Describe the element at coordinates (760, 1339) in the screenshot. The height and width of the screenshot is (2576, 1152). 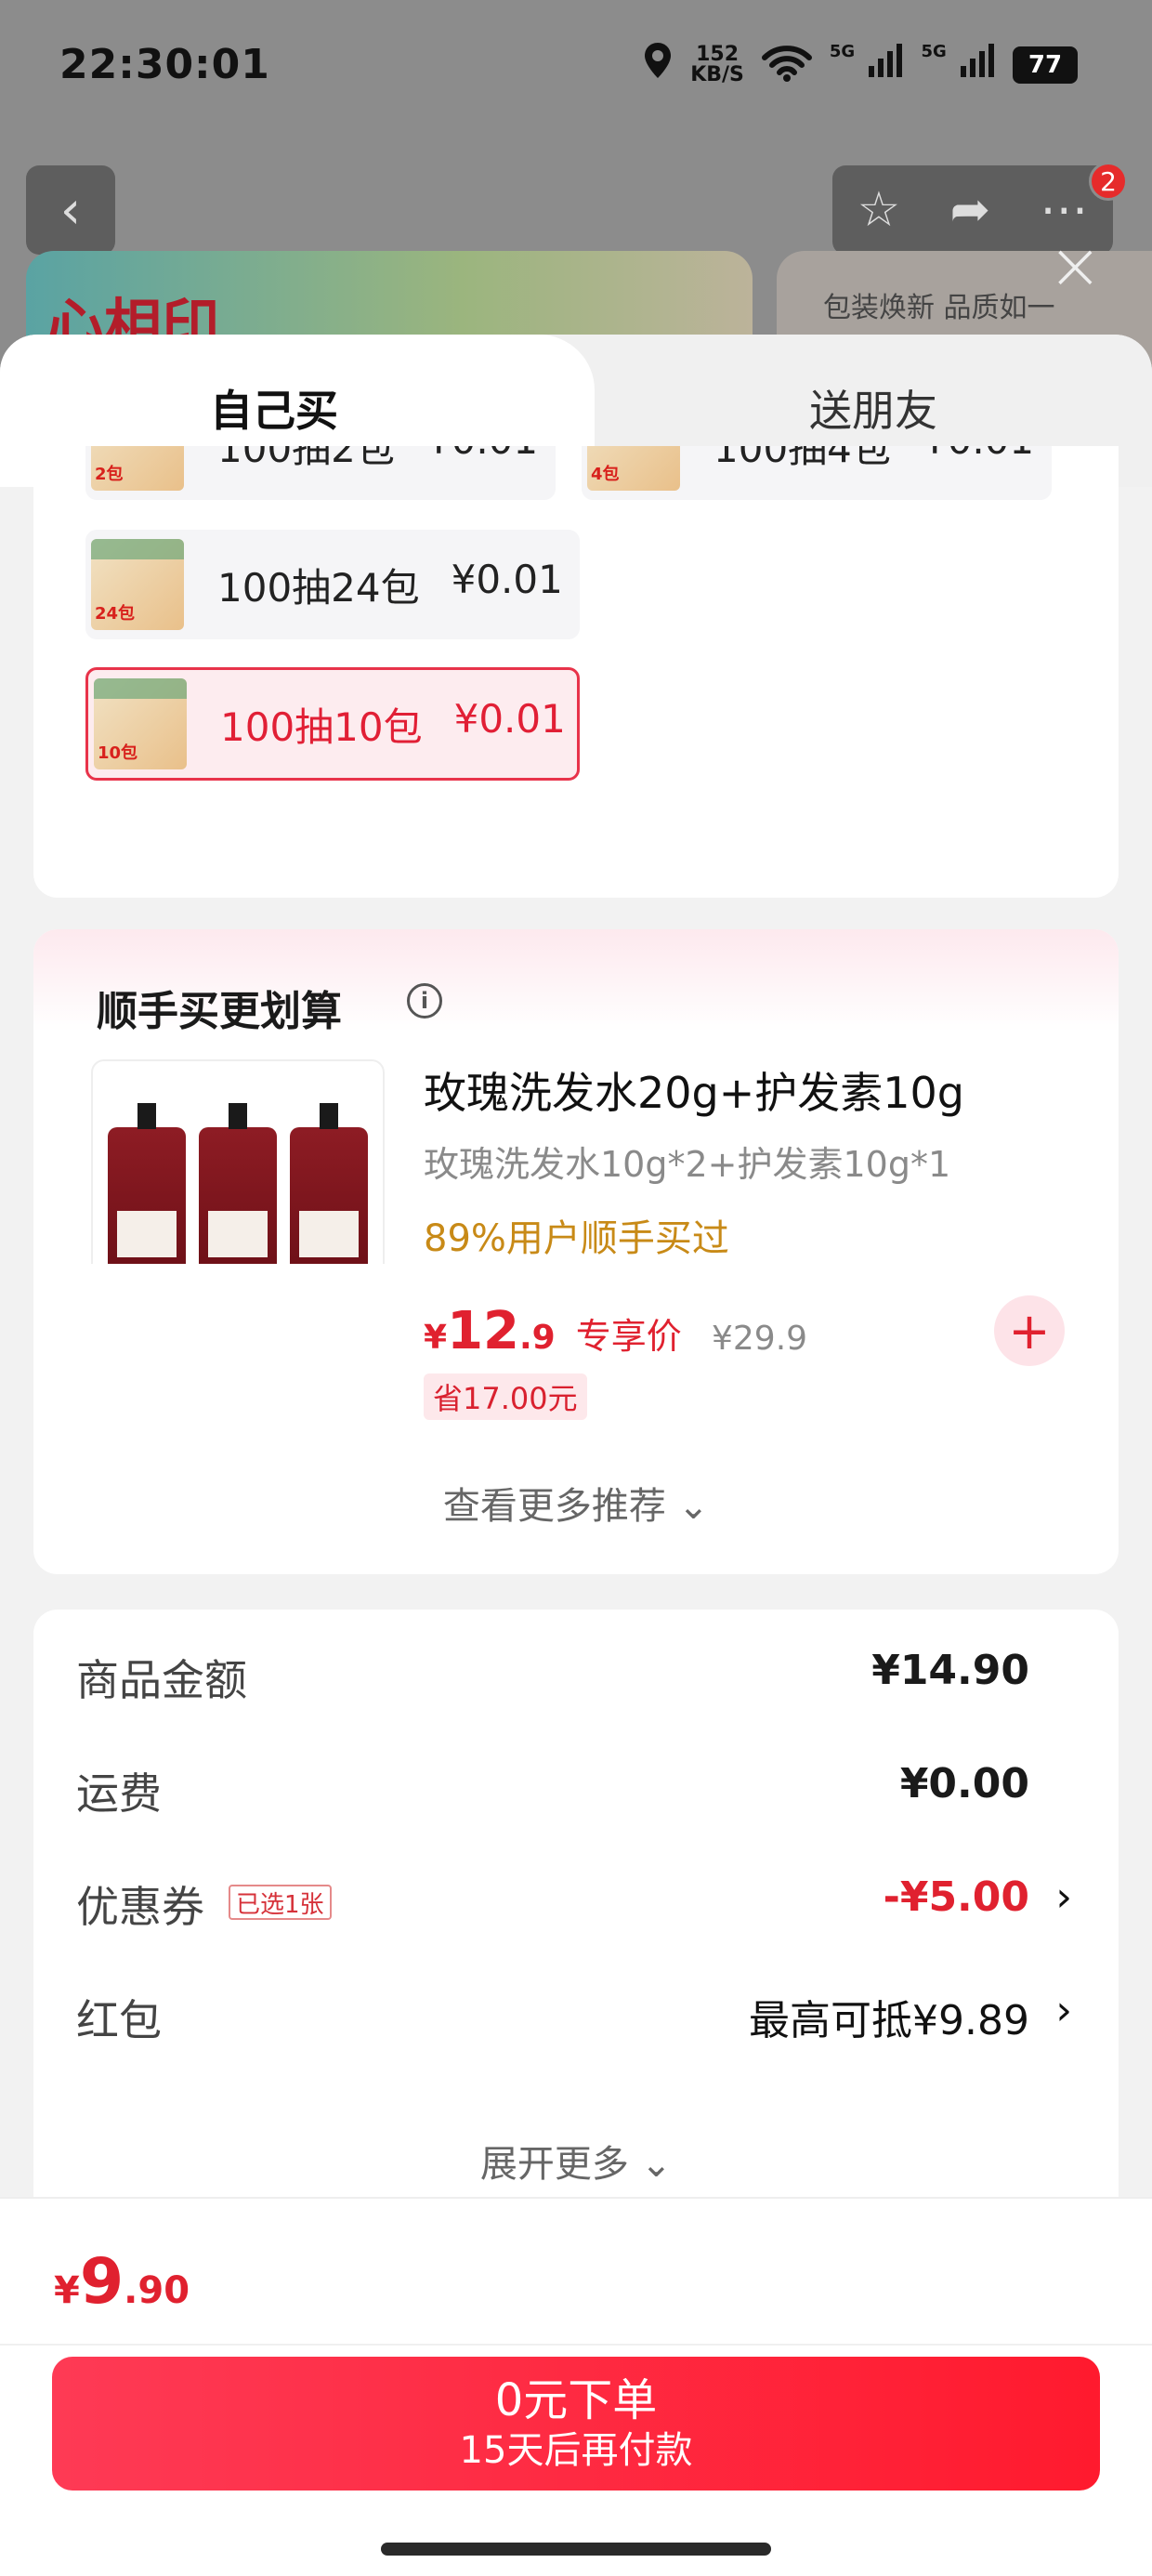
I see `original-price: ¥29.9` at that location.